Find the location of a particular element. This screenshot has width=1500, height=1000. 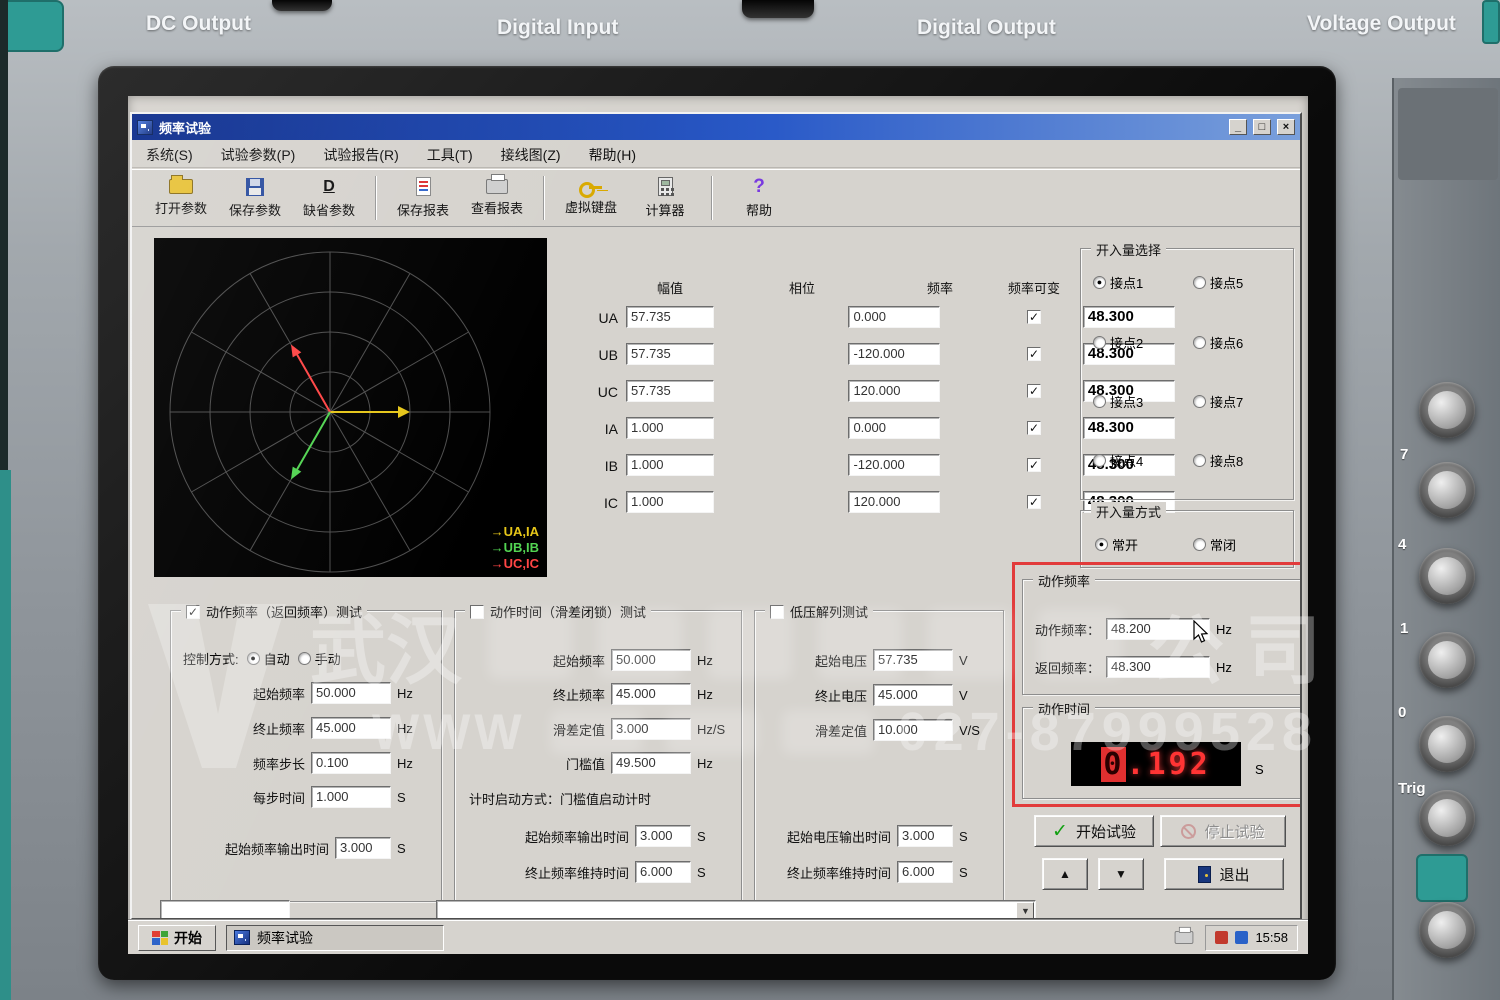

device-corner-bumper is located at coordinates (1491, 22).